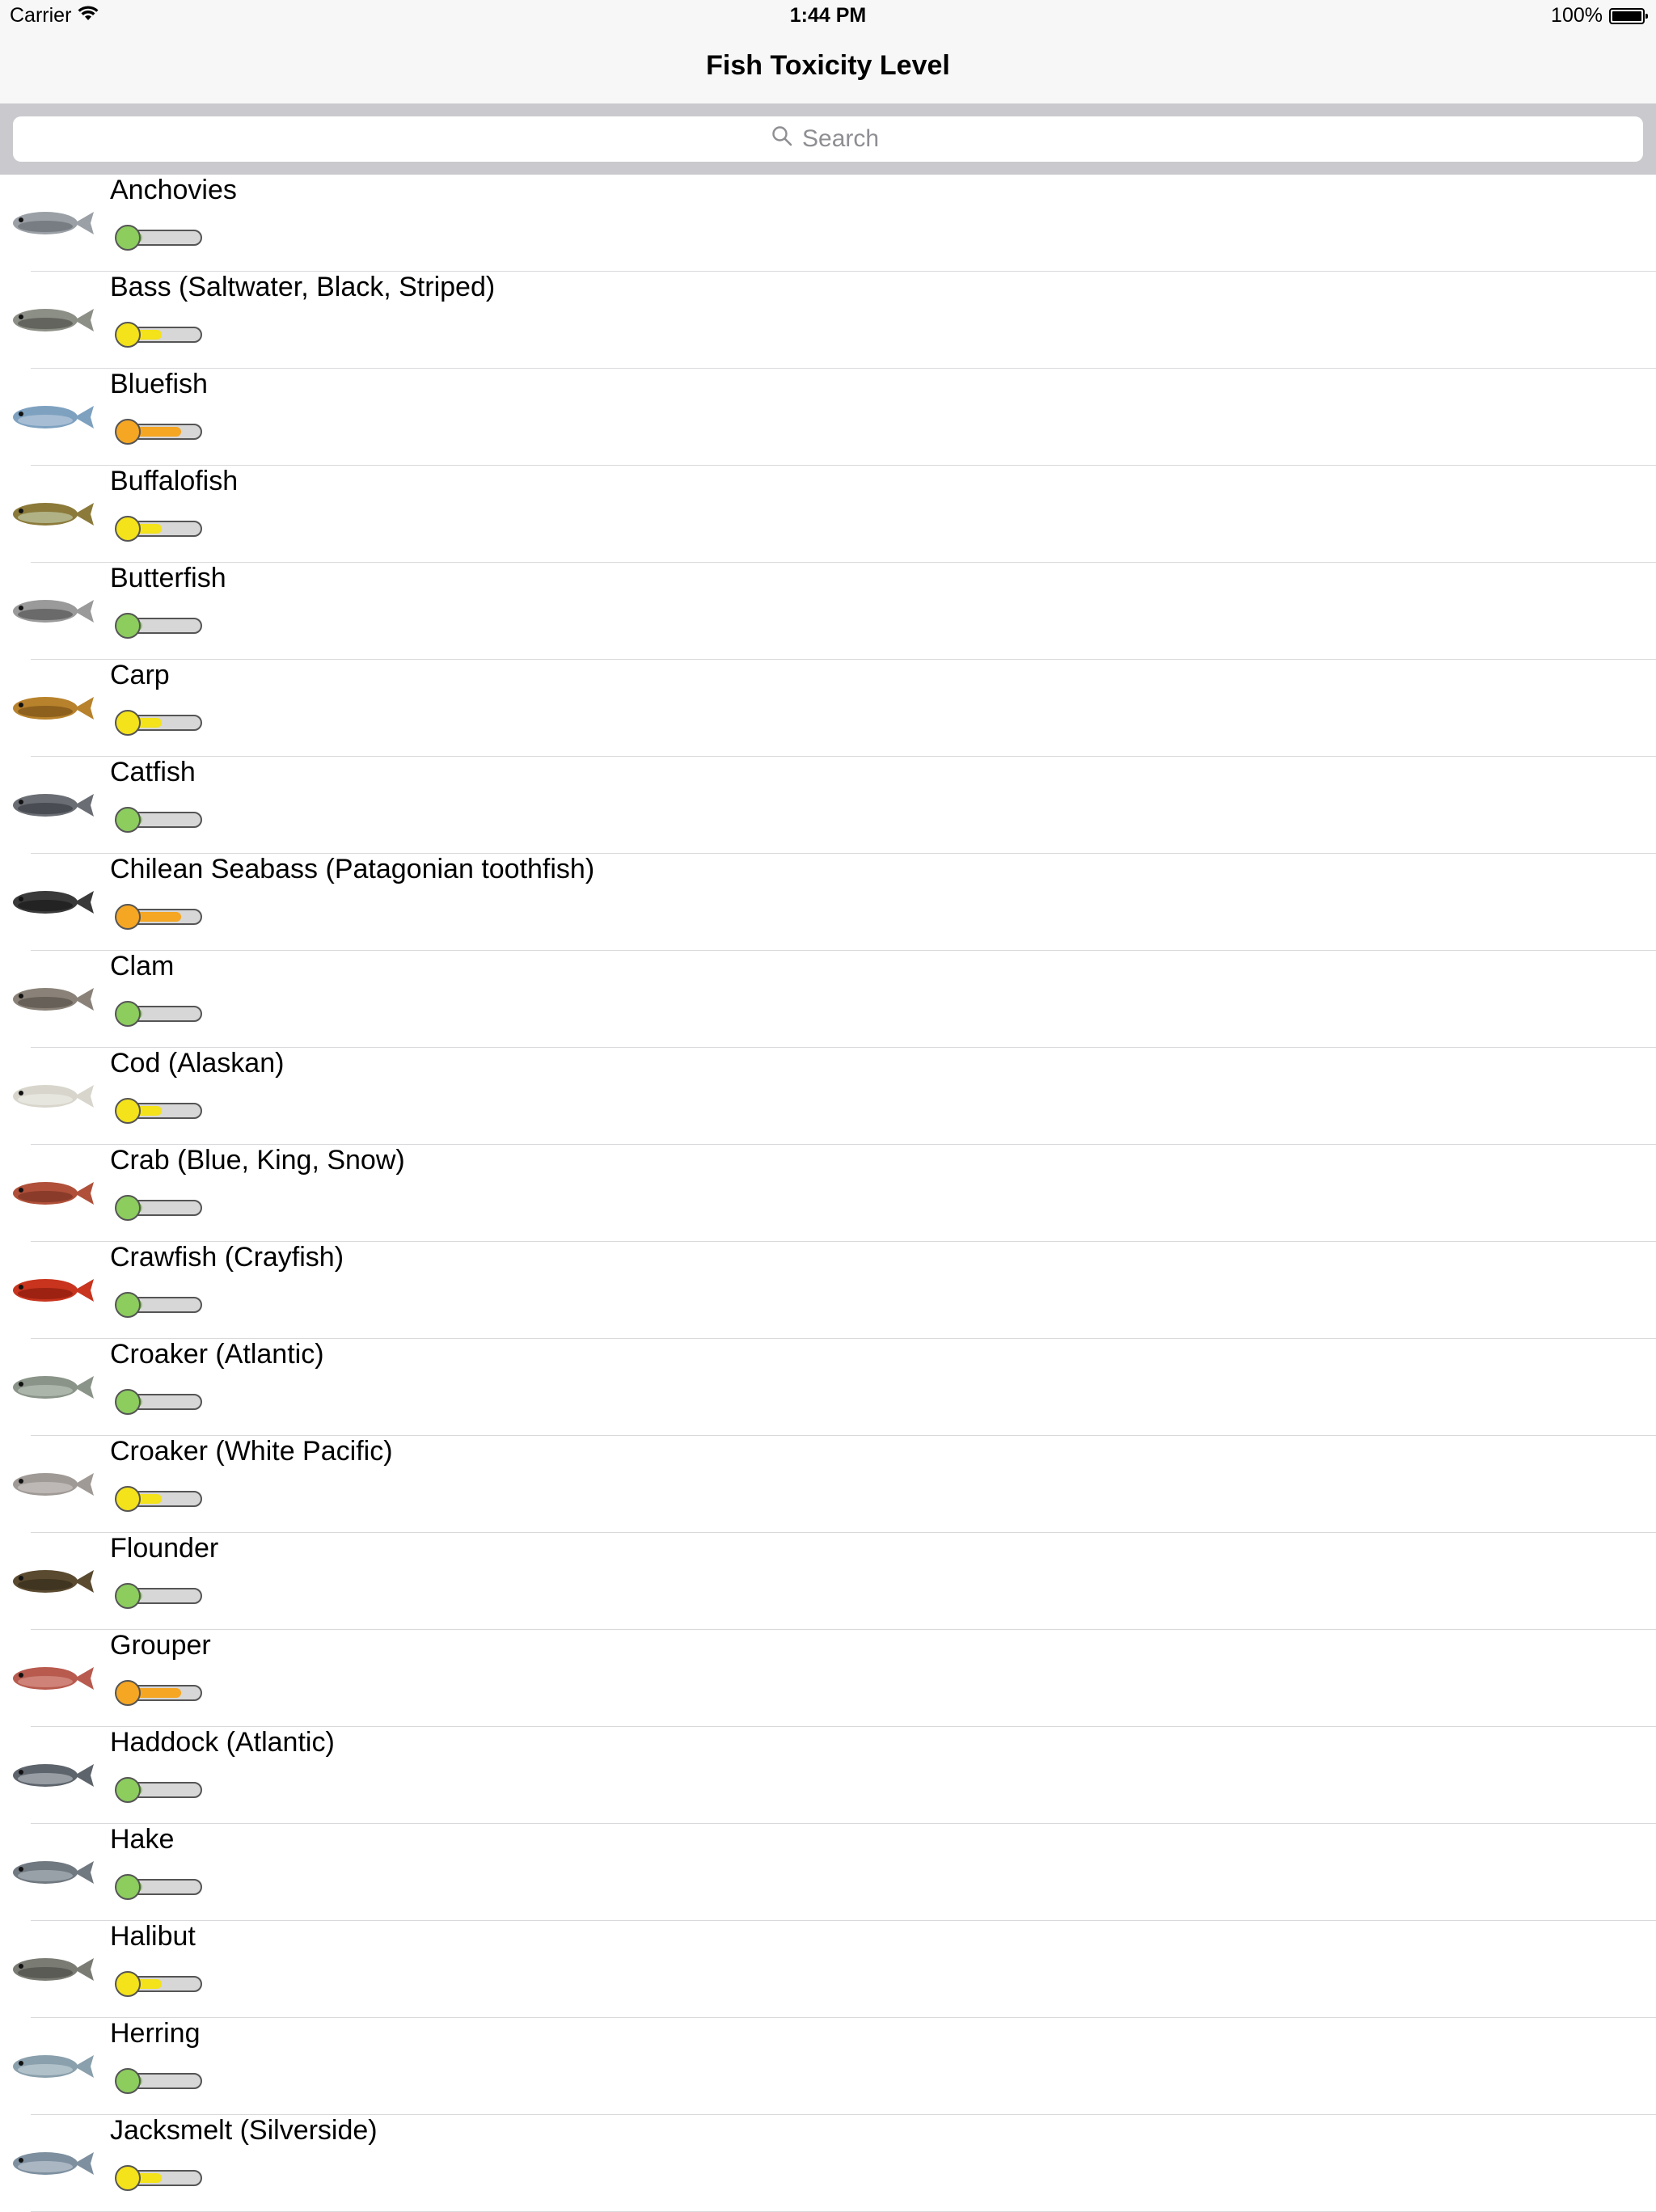 Image resolution: width=1656 pixels, height=2212 pixels. What do you see at coordinates (828, 224) in the screenshot?
I see `list-item: Anchovies` at bounding box center [828, 224].